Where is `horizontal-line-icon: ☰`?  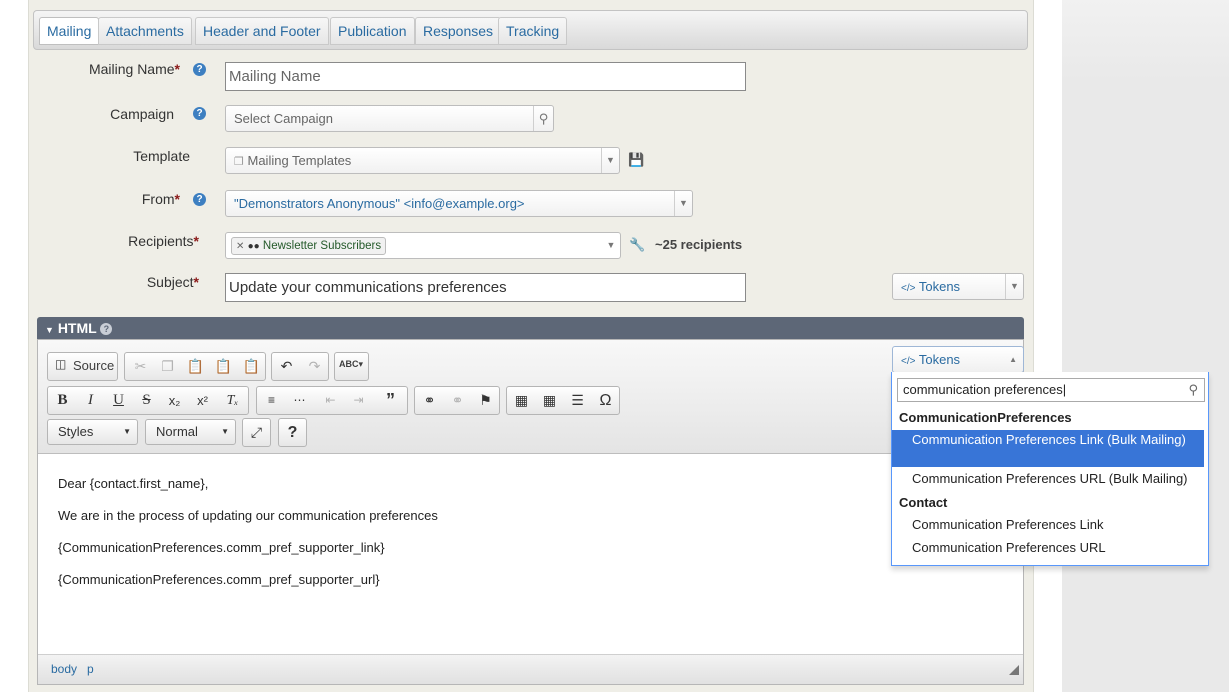
horizontal-line-icon: ☰ is located at coordinates (577, 400).